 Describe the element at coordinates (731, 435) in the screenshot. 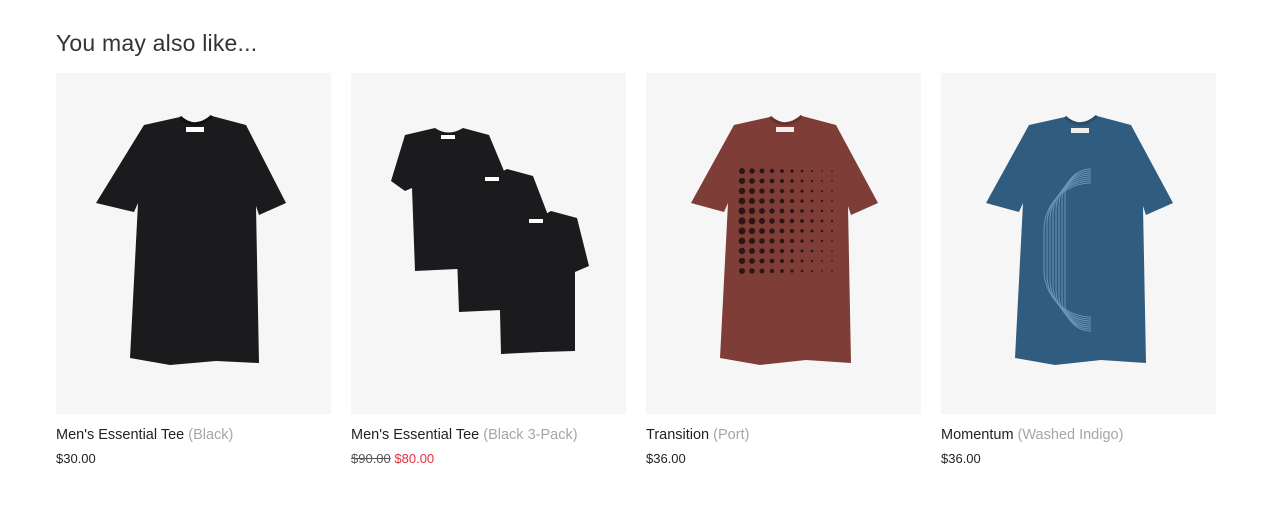

I see `product-variant: (Port)` at that location.